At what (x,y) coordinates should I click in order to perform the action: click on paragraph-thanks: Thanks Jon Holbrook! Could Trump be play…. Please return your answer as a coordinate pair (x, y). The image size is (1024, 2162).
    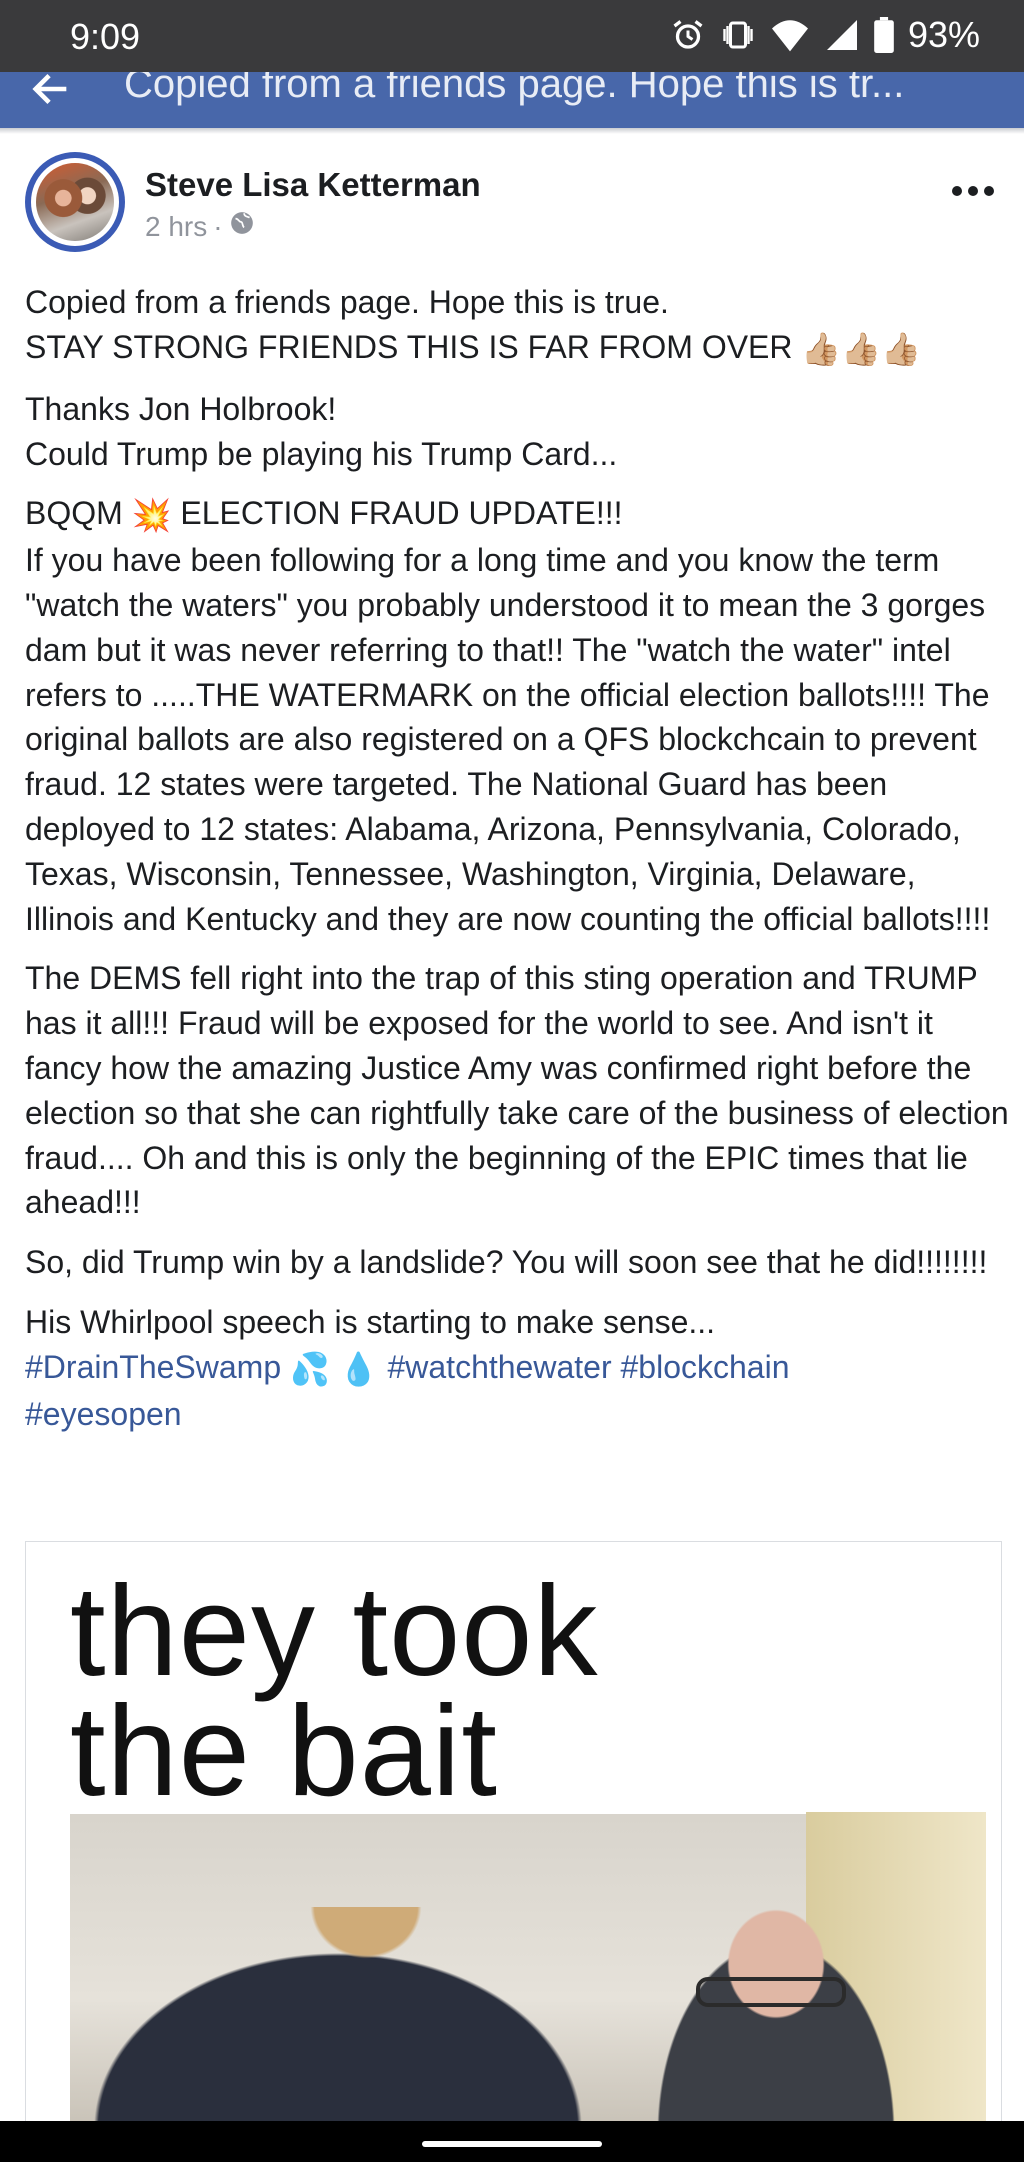
    Looking at the image, I should click on (517, 432).